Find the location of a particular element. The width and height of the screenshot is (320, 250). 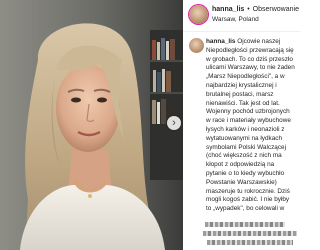

blurred-comment-area is located at coordinates (251, 233).